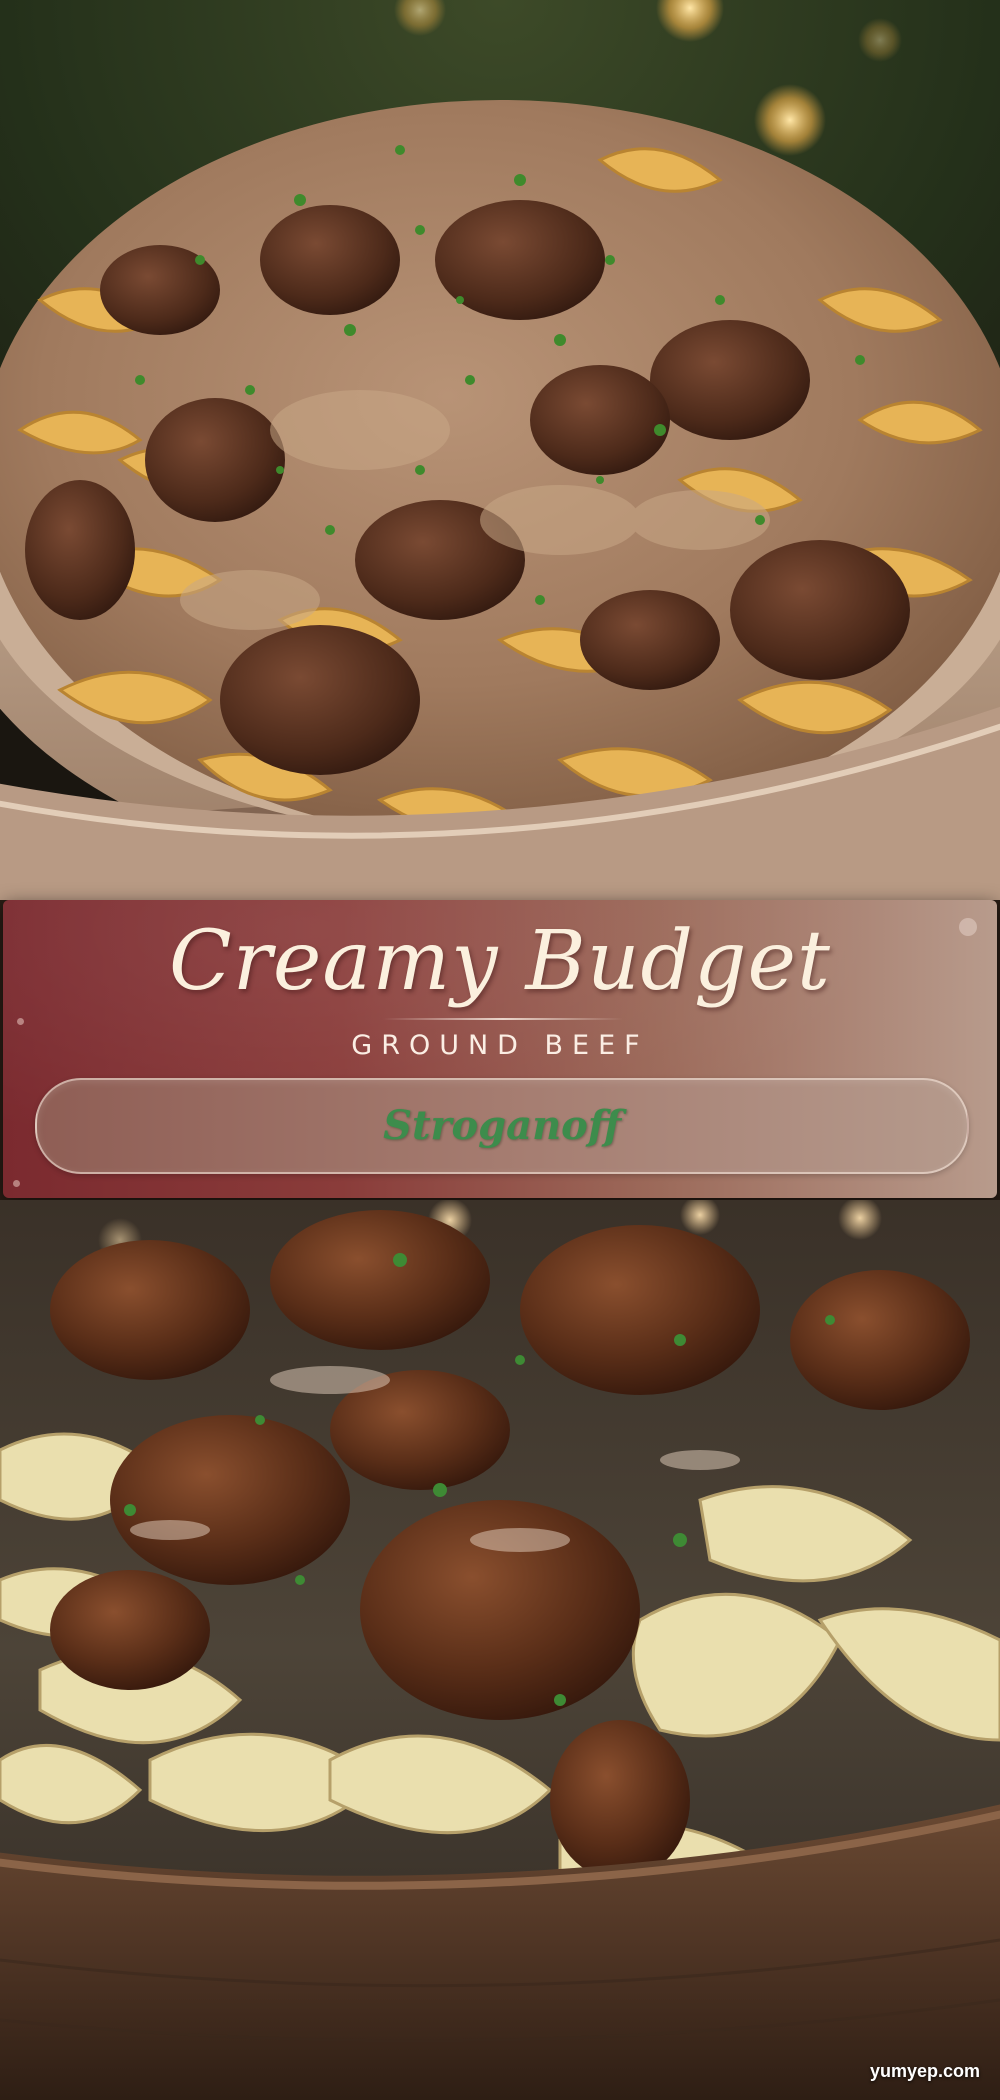  I want to click on title-dish-name: Stroganoff, so click(502, 1125).